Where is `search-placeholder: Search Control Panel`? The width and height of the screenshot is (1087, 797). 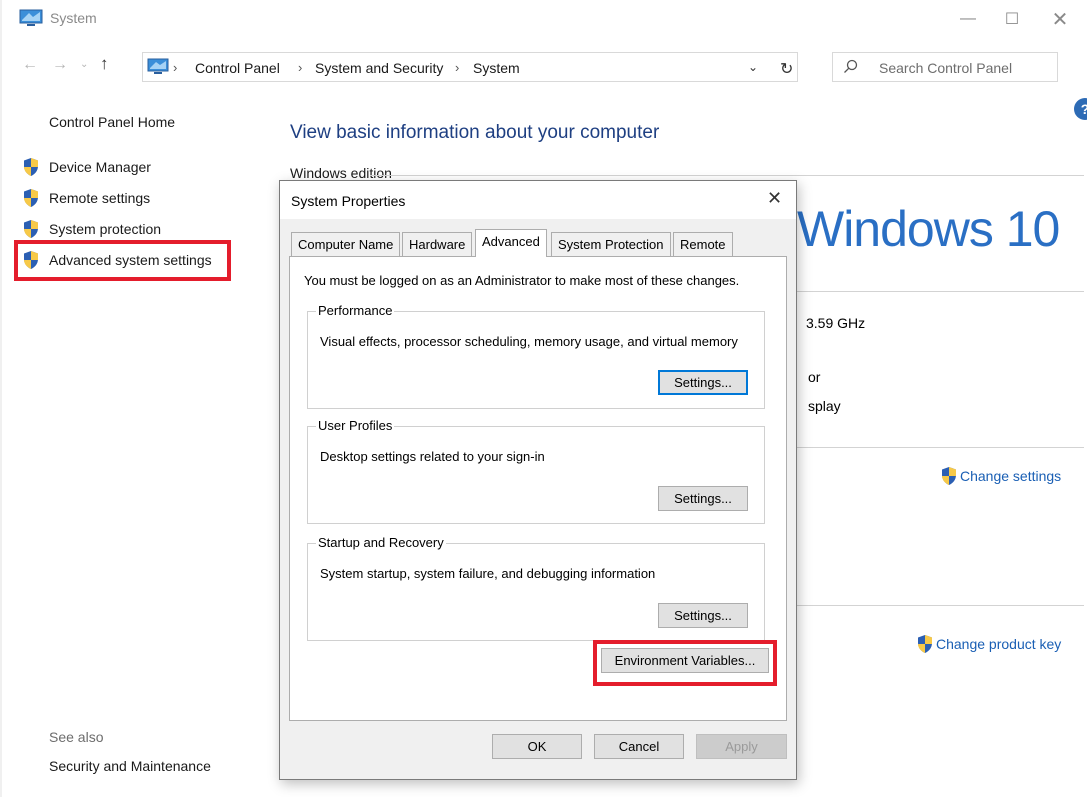 search-placeholder: Search Control Panel is located at coordinates (946, 68).